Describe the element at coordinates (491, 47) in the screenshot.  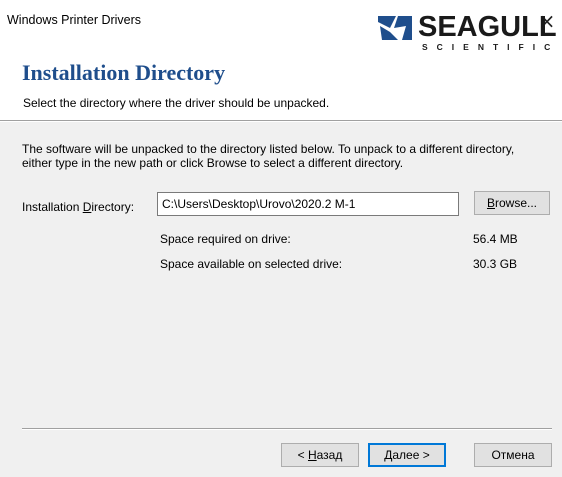
I see `logo-subtitle: SCIENTIFIC` at that location.